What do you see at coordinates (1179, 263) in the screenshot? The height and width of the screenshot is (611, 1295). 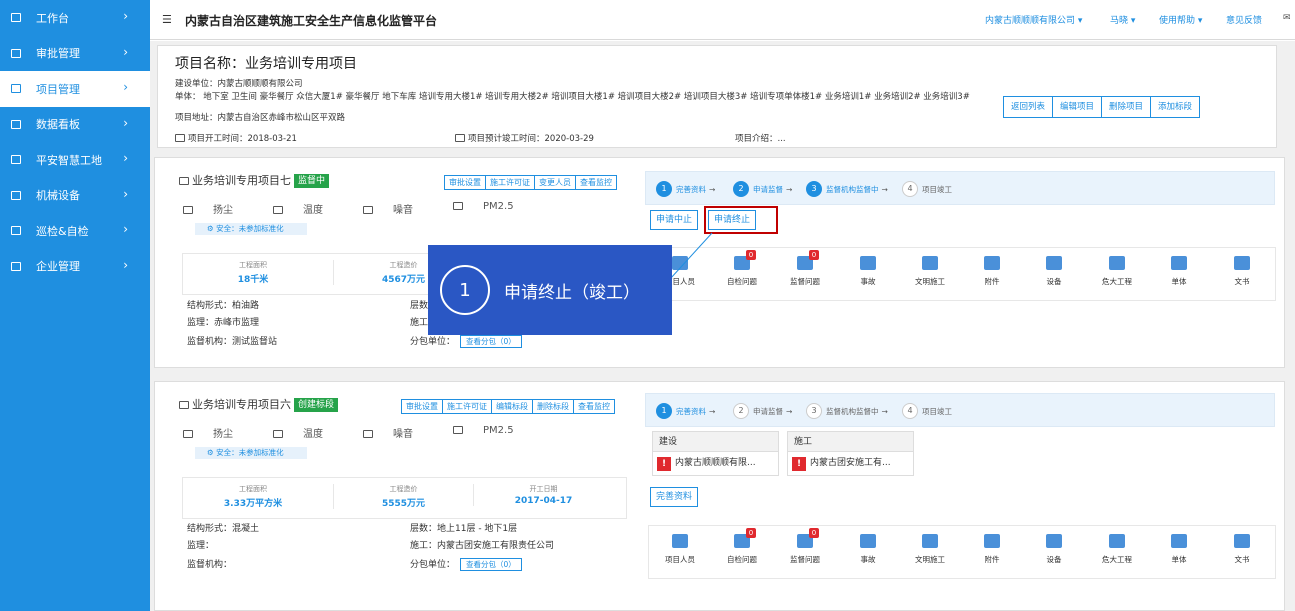 I see `building-block-icon` at bounding box center [1179, 263].